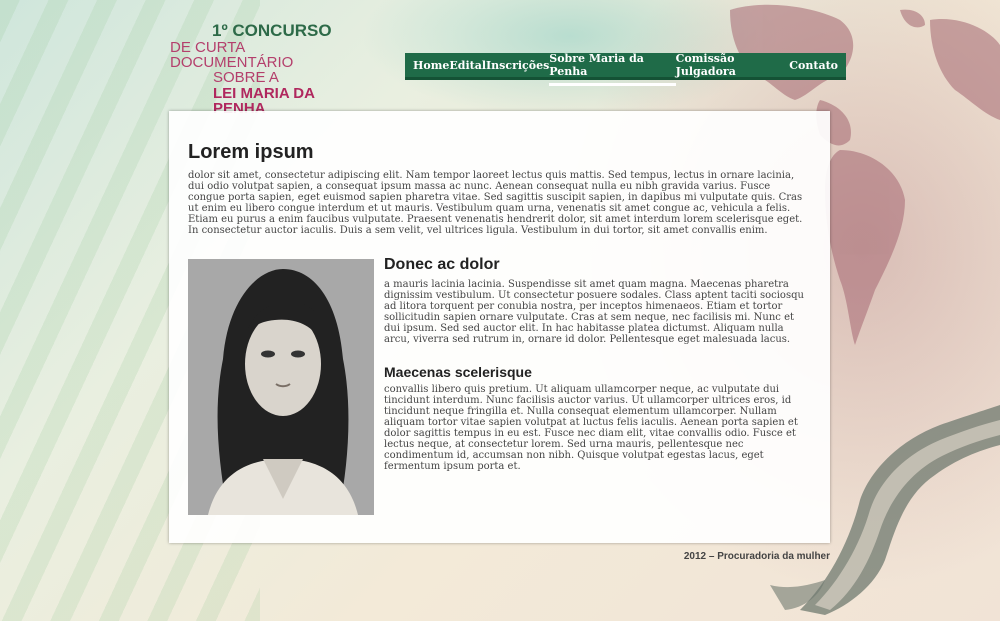 This screenshot has height=621, width=1000. What do you see at coordinates (281, 387) in the screenshot?
I see `portrait-photo` at bounding box center [281, 387].